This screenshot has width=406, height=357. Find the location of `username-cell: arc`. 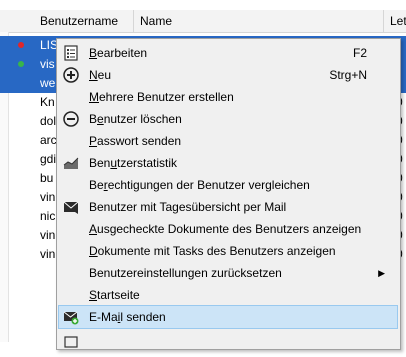

username-cell: arc is located at coordinates (48, 140).